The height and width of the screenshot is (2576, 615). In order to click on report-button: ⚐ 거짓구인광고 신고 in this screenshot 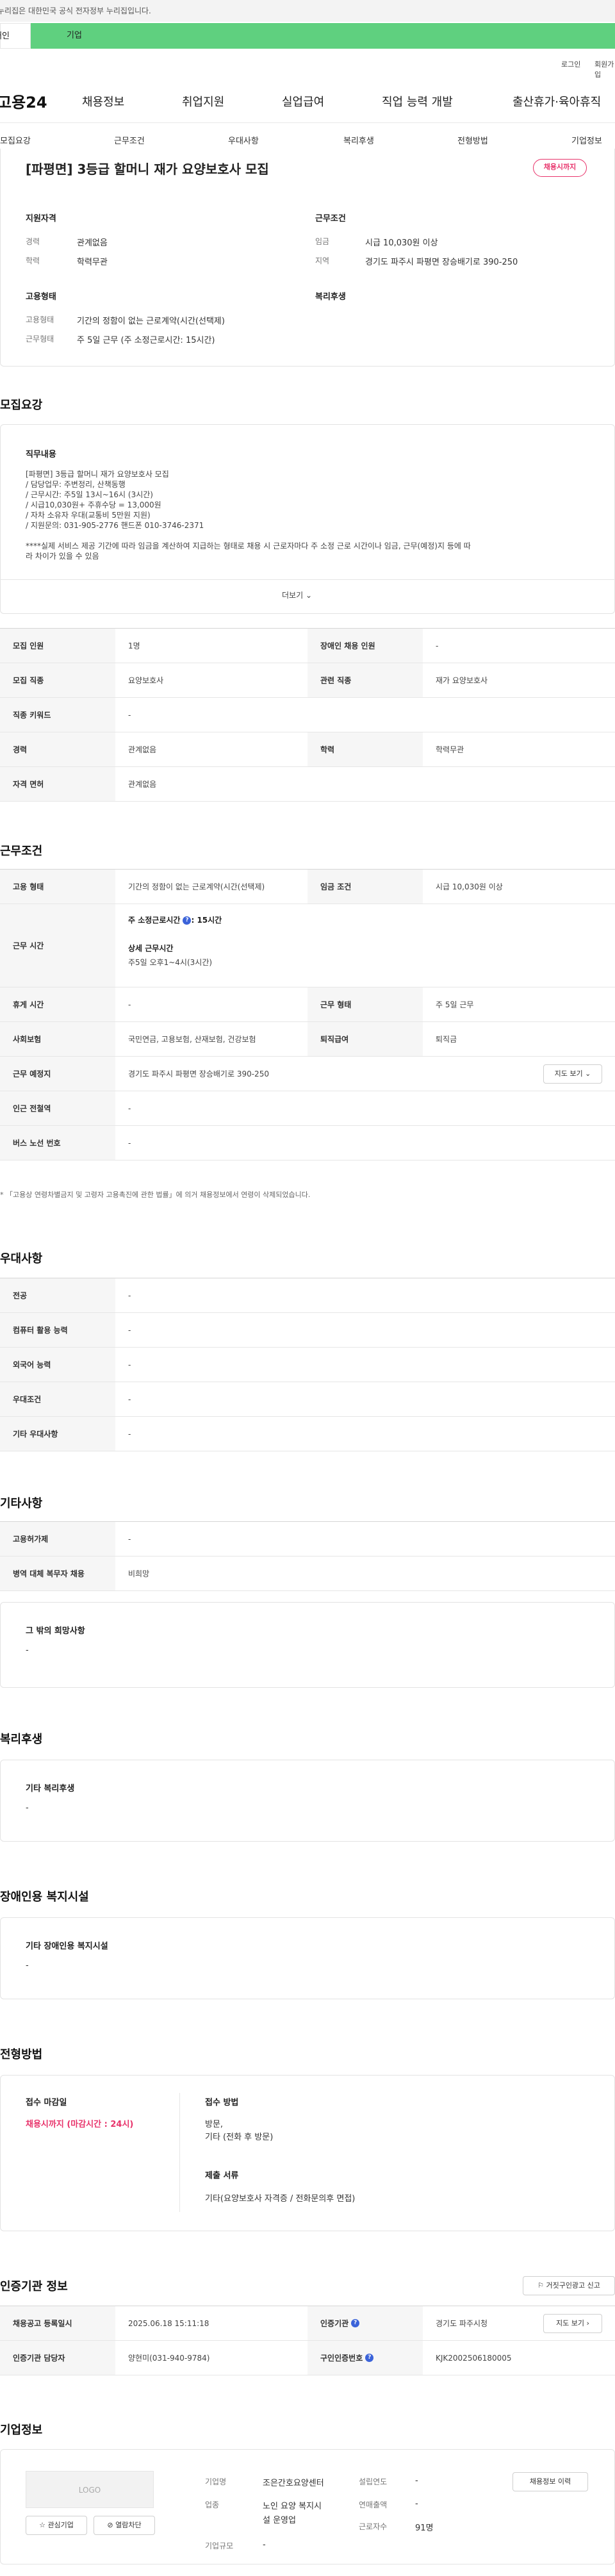, I will do `click(569, 2285)`.